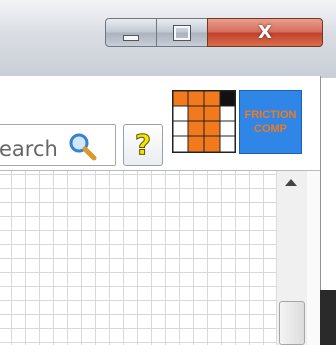 The height and width of the screenshot is (345, 336). I want to click on search-icon, so click(82, 146).